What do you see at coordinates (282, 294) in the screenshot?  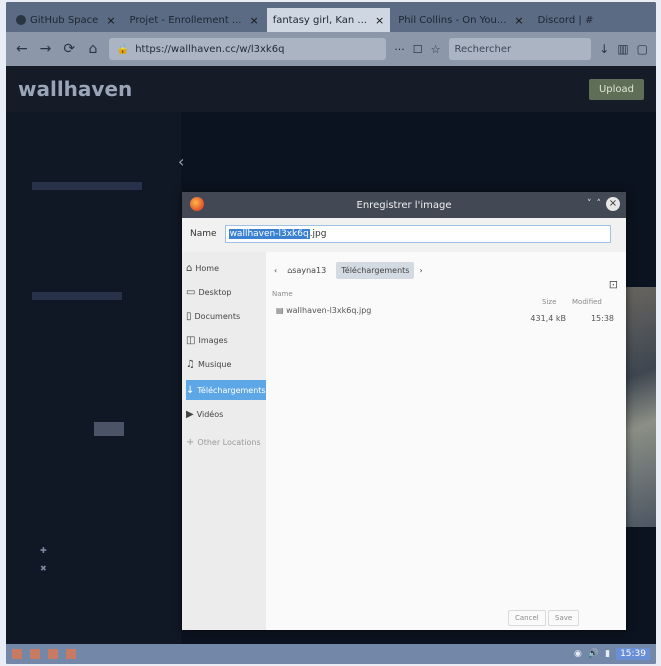 I see `column-name: Name` at bounding box center [282, 294].